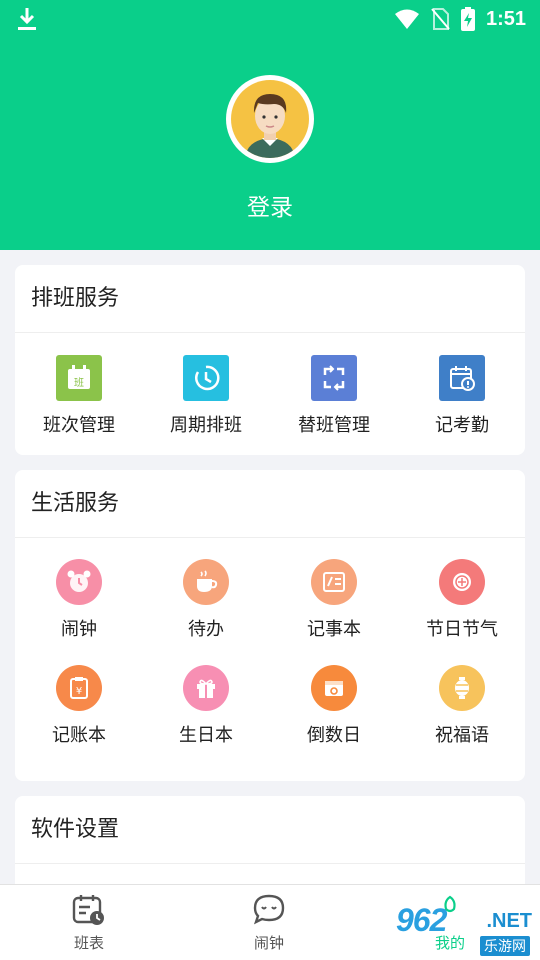  Describe the element at coordinates (206, 735) in the screenshot. I see `item-label: 生日本` at that location.